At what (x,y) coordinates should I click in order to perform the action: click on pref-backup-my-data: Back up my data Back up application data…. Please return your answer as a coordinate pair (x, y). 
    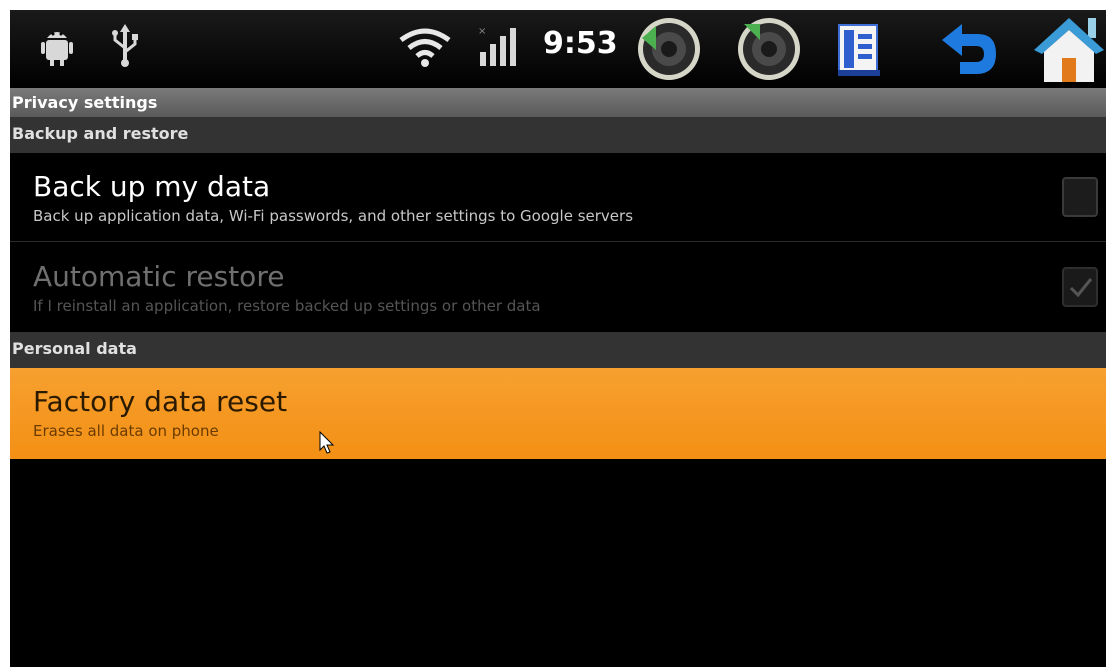
    Looking at the image, I should click on (558, 197).